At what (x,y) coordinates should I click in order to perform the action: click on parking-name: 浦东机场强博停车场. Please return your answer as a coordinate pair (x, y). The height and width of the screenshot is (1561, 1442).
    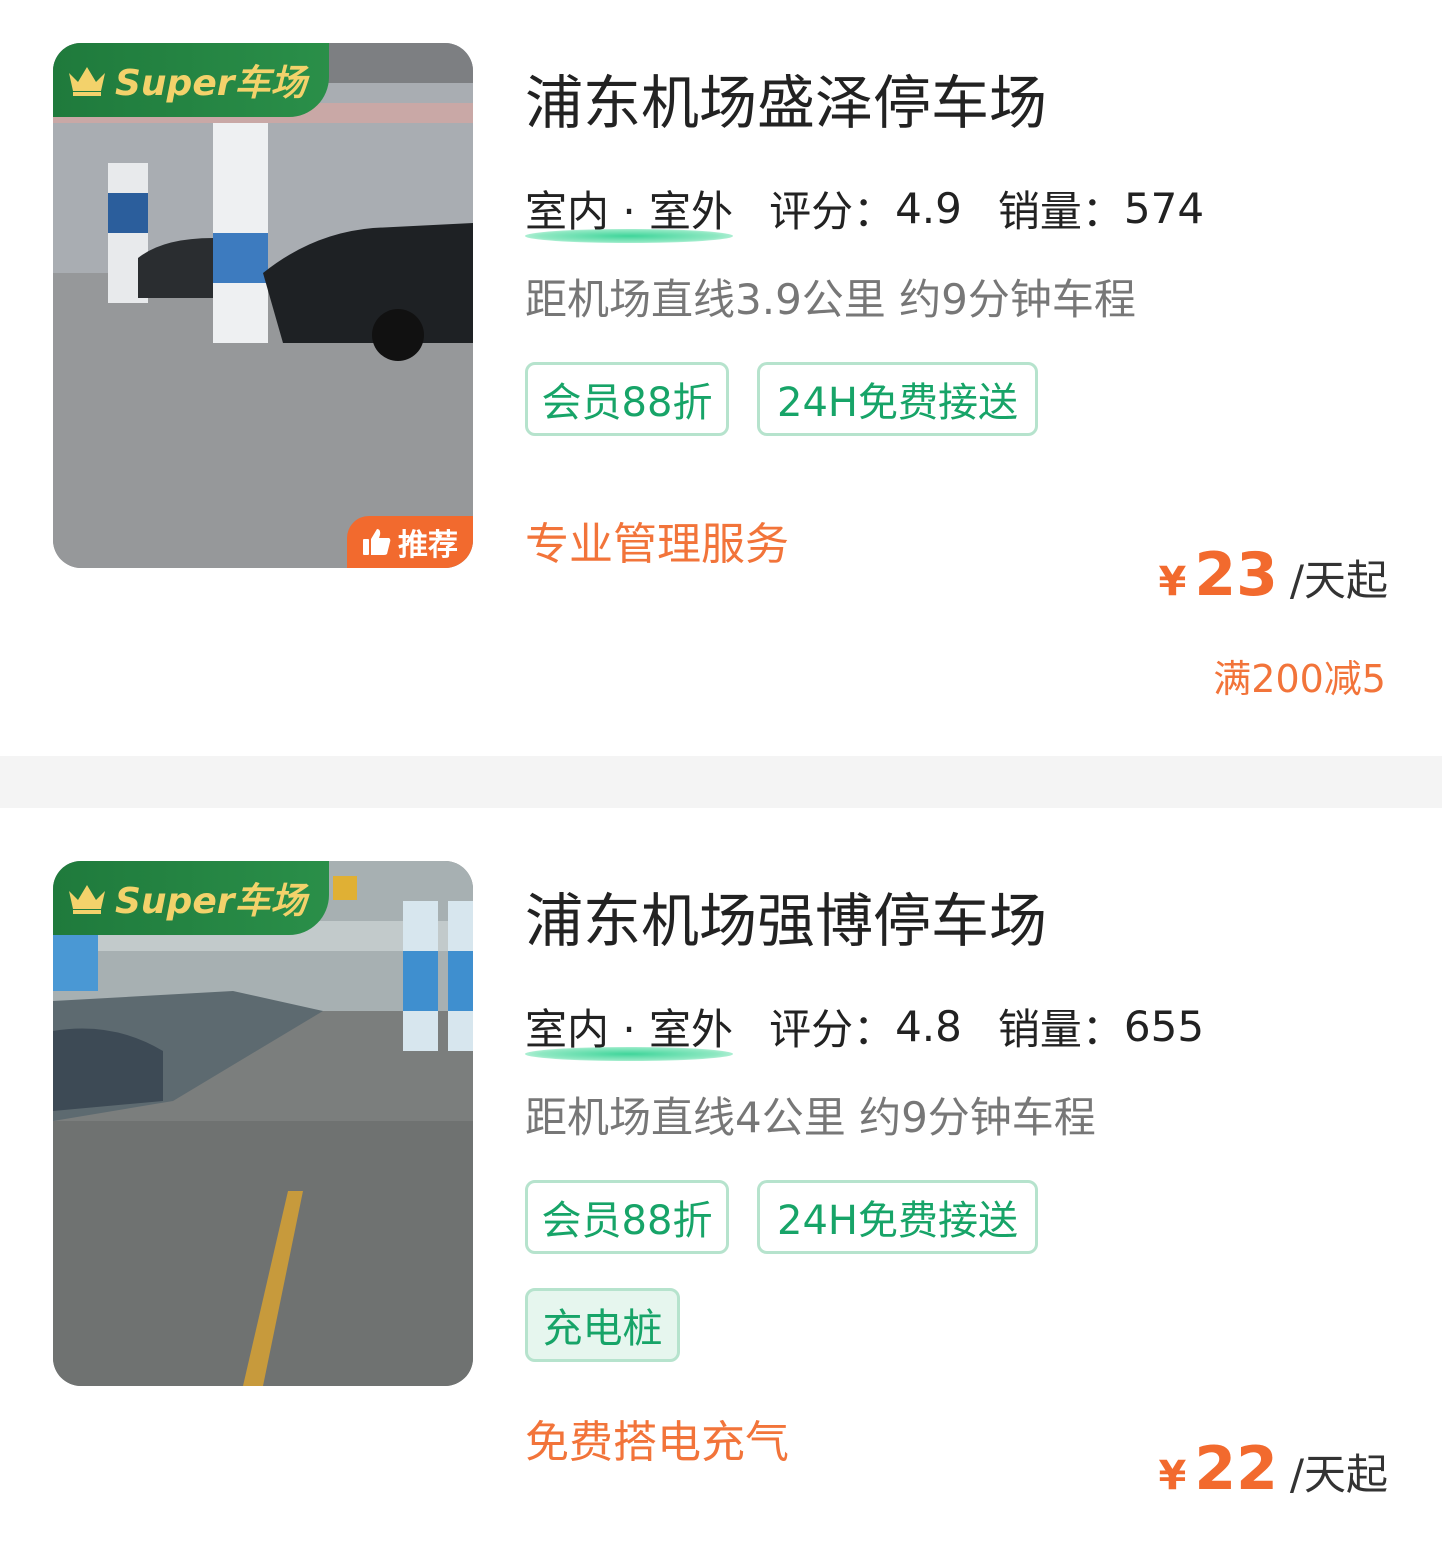
    Looking at the image, I should click on (786, 916).